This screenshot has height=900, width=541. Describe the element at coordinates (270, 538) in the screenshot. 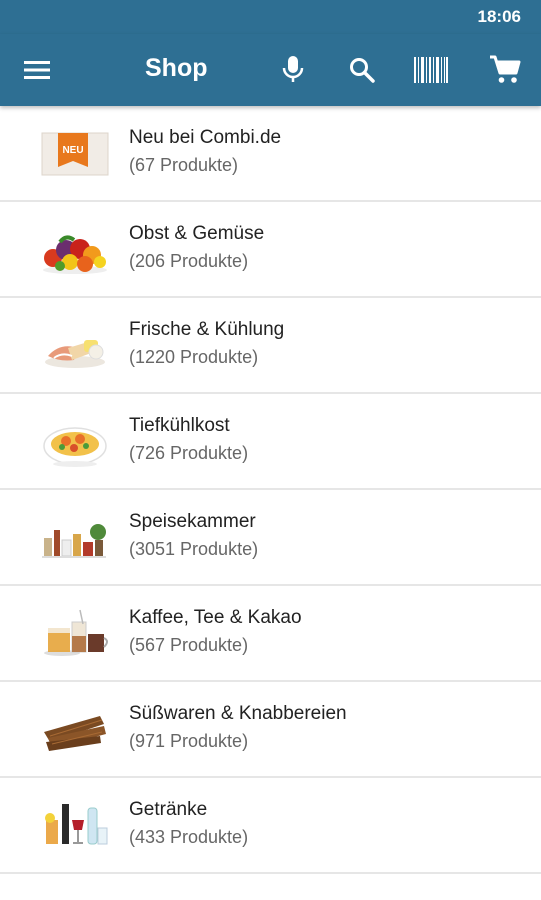

I see `category-row-speisekammer: Speisekammer (3051 Produkte)` at that location.